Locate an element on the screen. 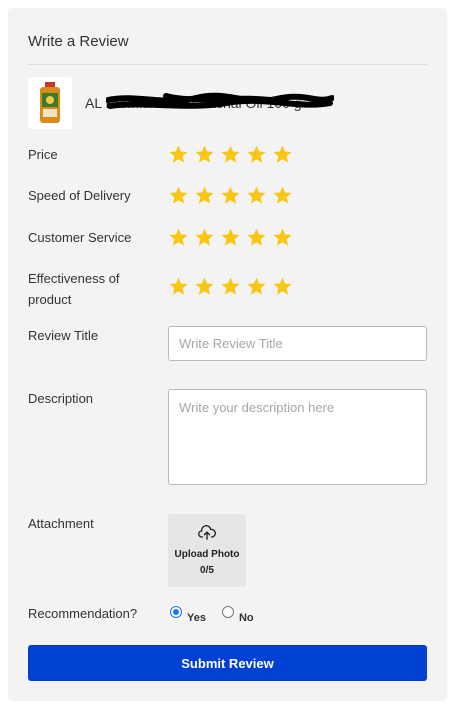 Image resolution: width=457 pixels, height=709 pixels. attachment-label: Attachment is located at coordinates (61, 523).